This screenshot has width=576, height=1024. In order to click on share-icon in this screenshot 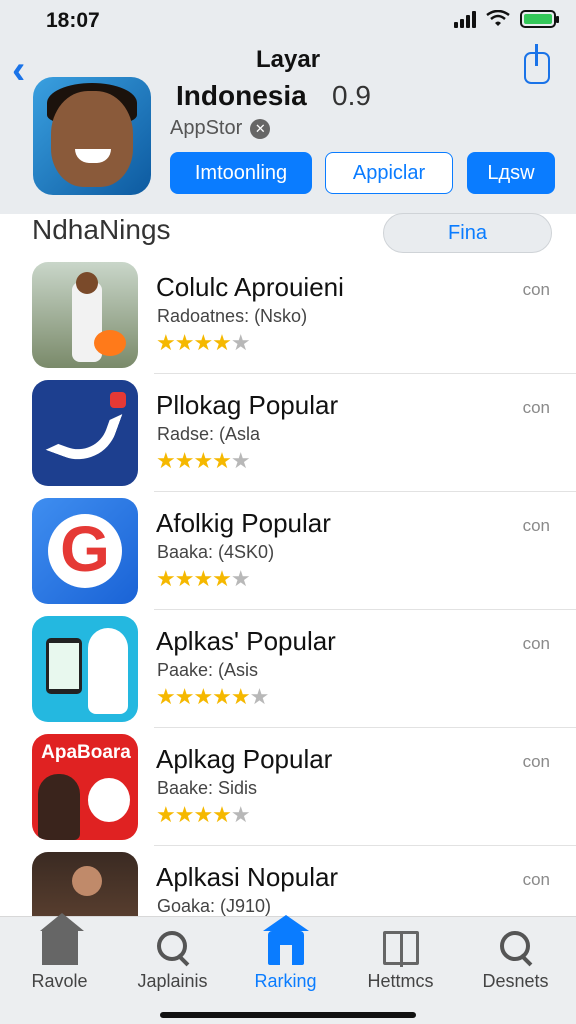, I will do `click(537, 64)`.